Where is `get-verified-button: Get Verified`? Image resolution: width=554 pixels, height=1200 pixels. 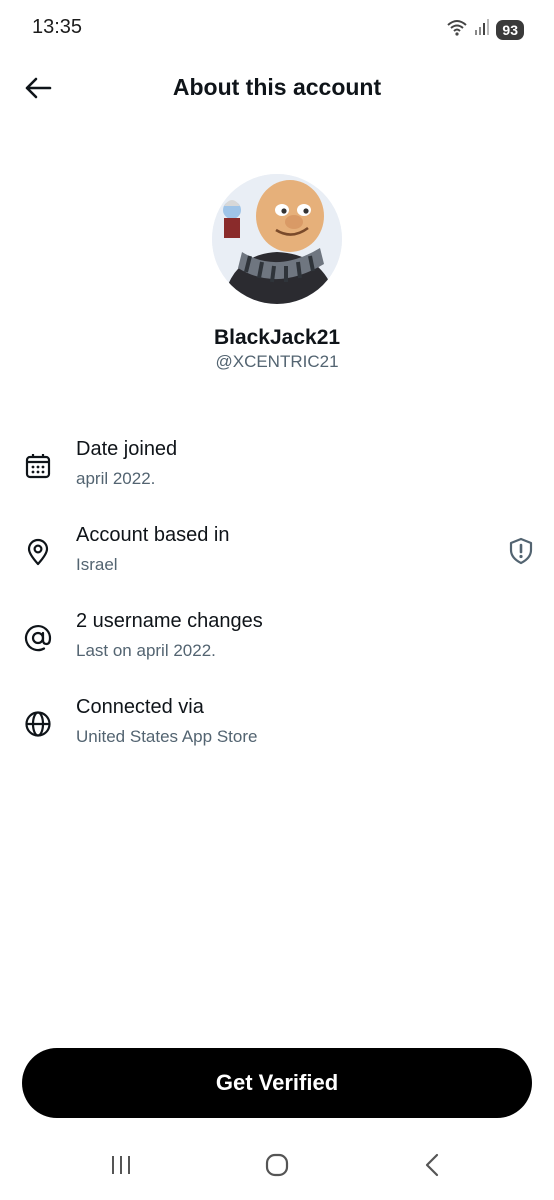
get-verified-button: Get Verified is located at coordinates (277, 1083).